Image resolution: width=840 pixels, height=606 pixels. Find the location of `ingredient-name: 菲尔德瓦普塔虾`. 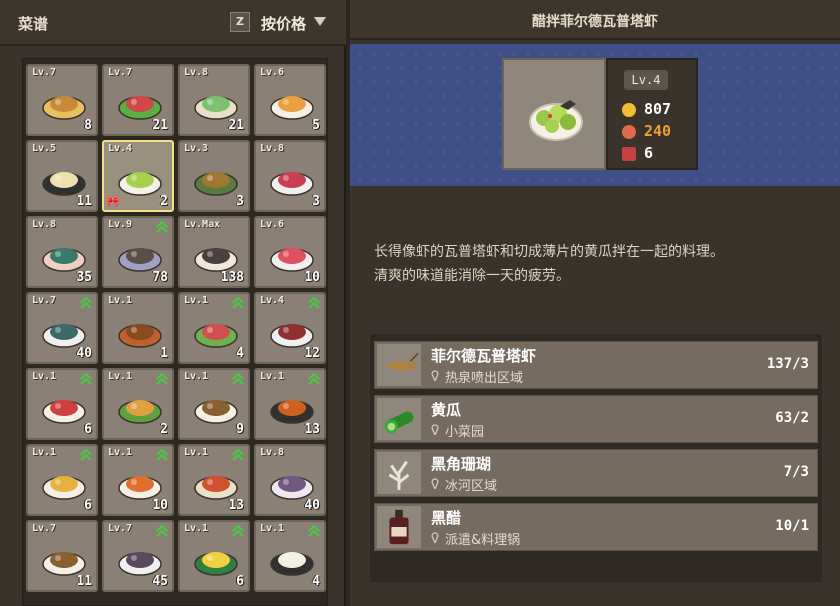

ingredient-name: 菲尔德瓦普塔虾 is located at coordinates (484, 356).